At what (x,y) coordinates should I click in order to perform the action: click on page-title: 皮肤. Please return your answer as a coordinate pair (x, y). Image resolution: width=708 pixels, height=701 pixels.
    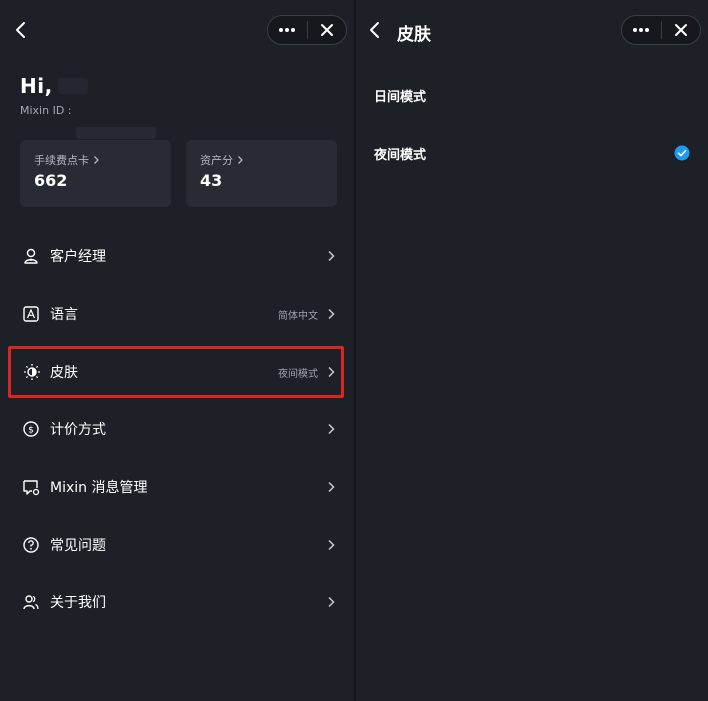
    Looking at the image, I should click on (414, 35).